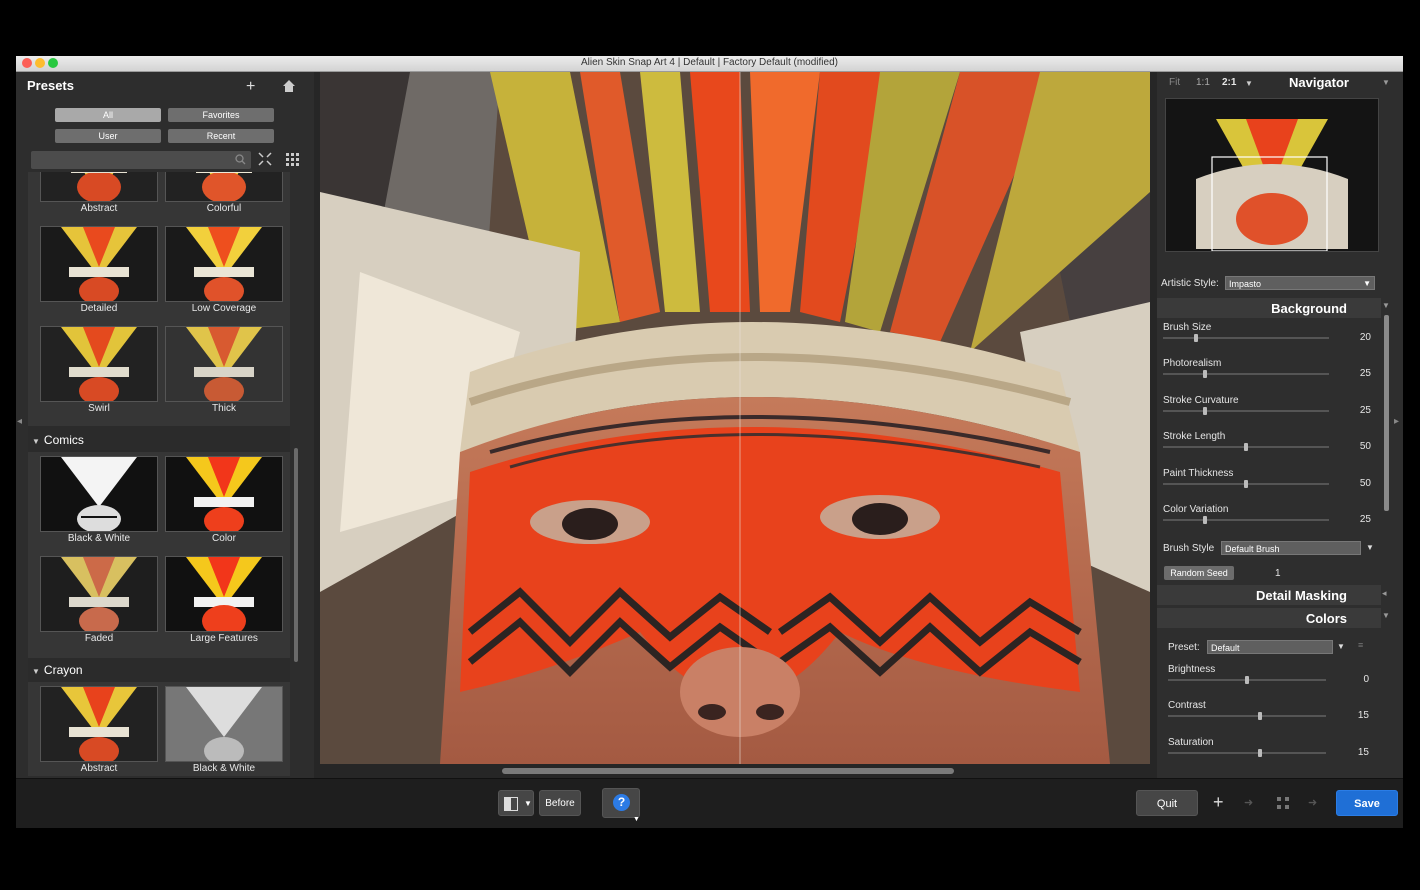 The width and height of the screenshot is (1420, 890). I want to click on save-button: Save, so click(1367, 803).